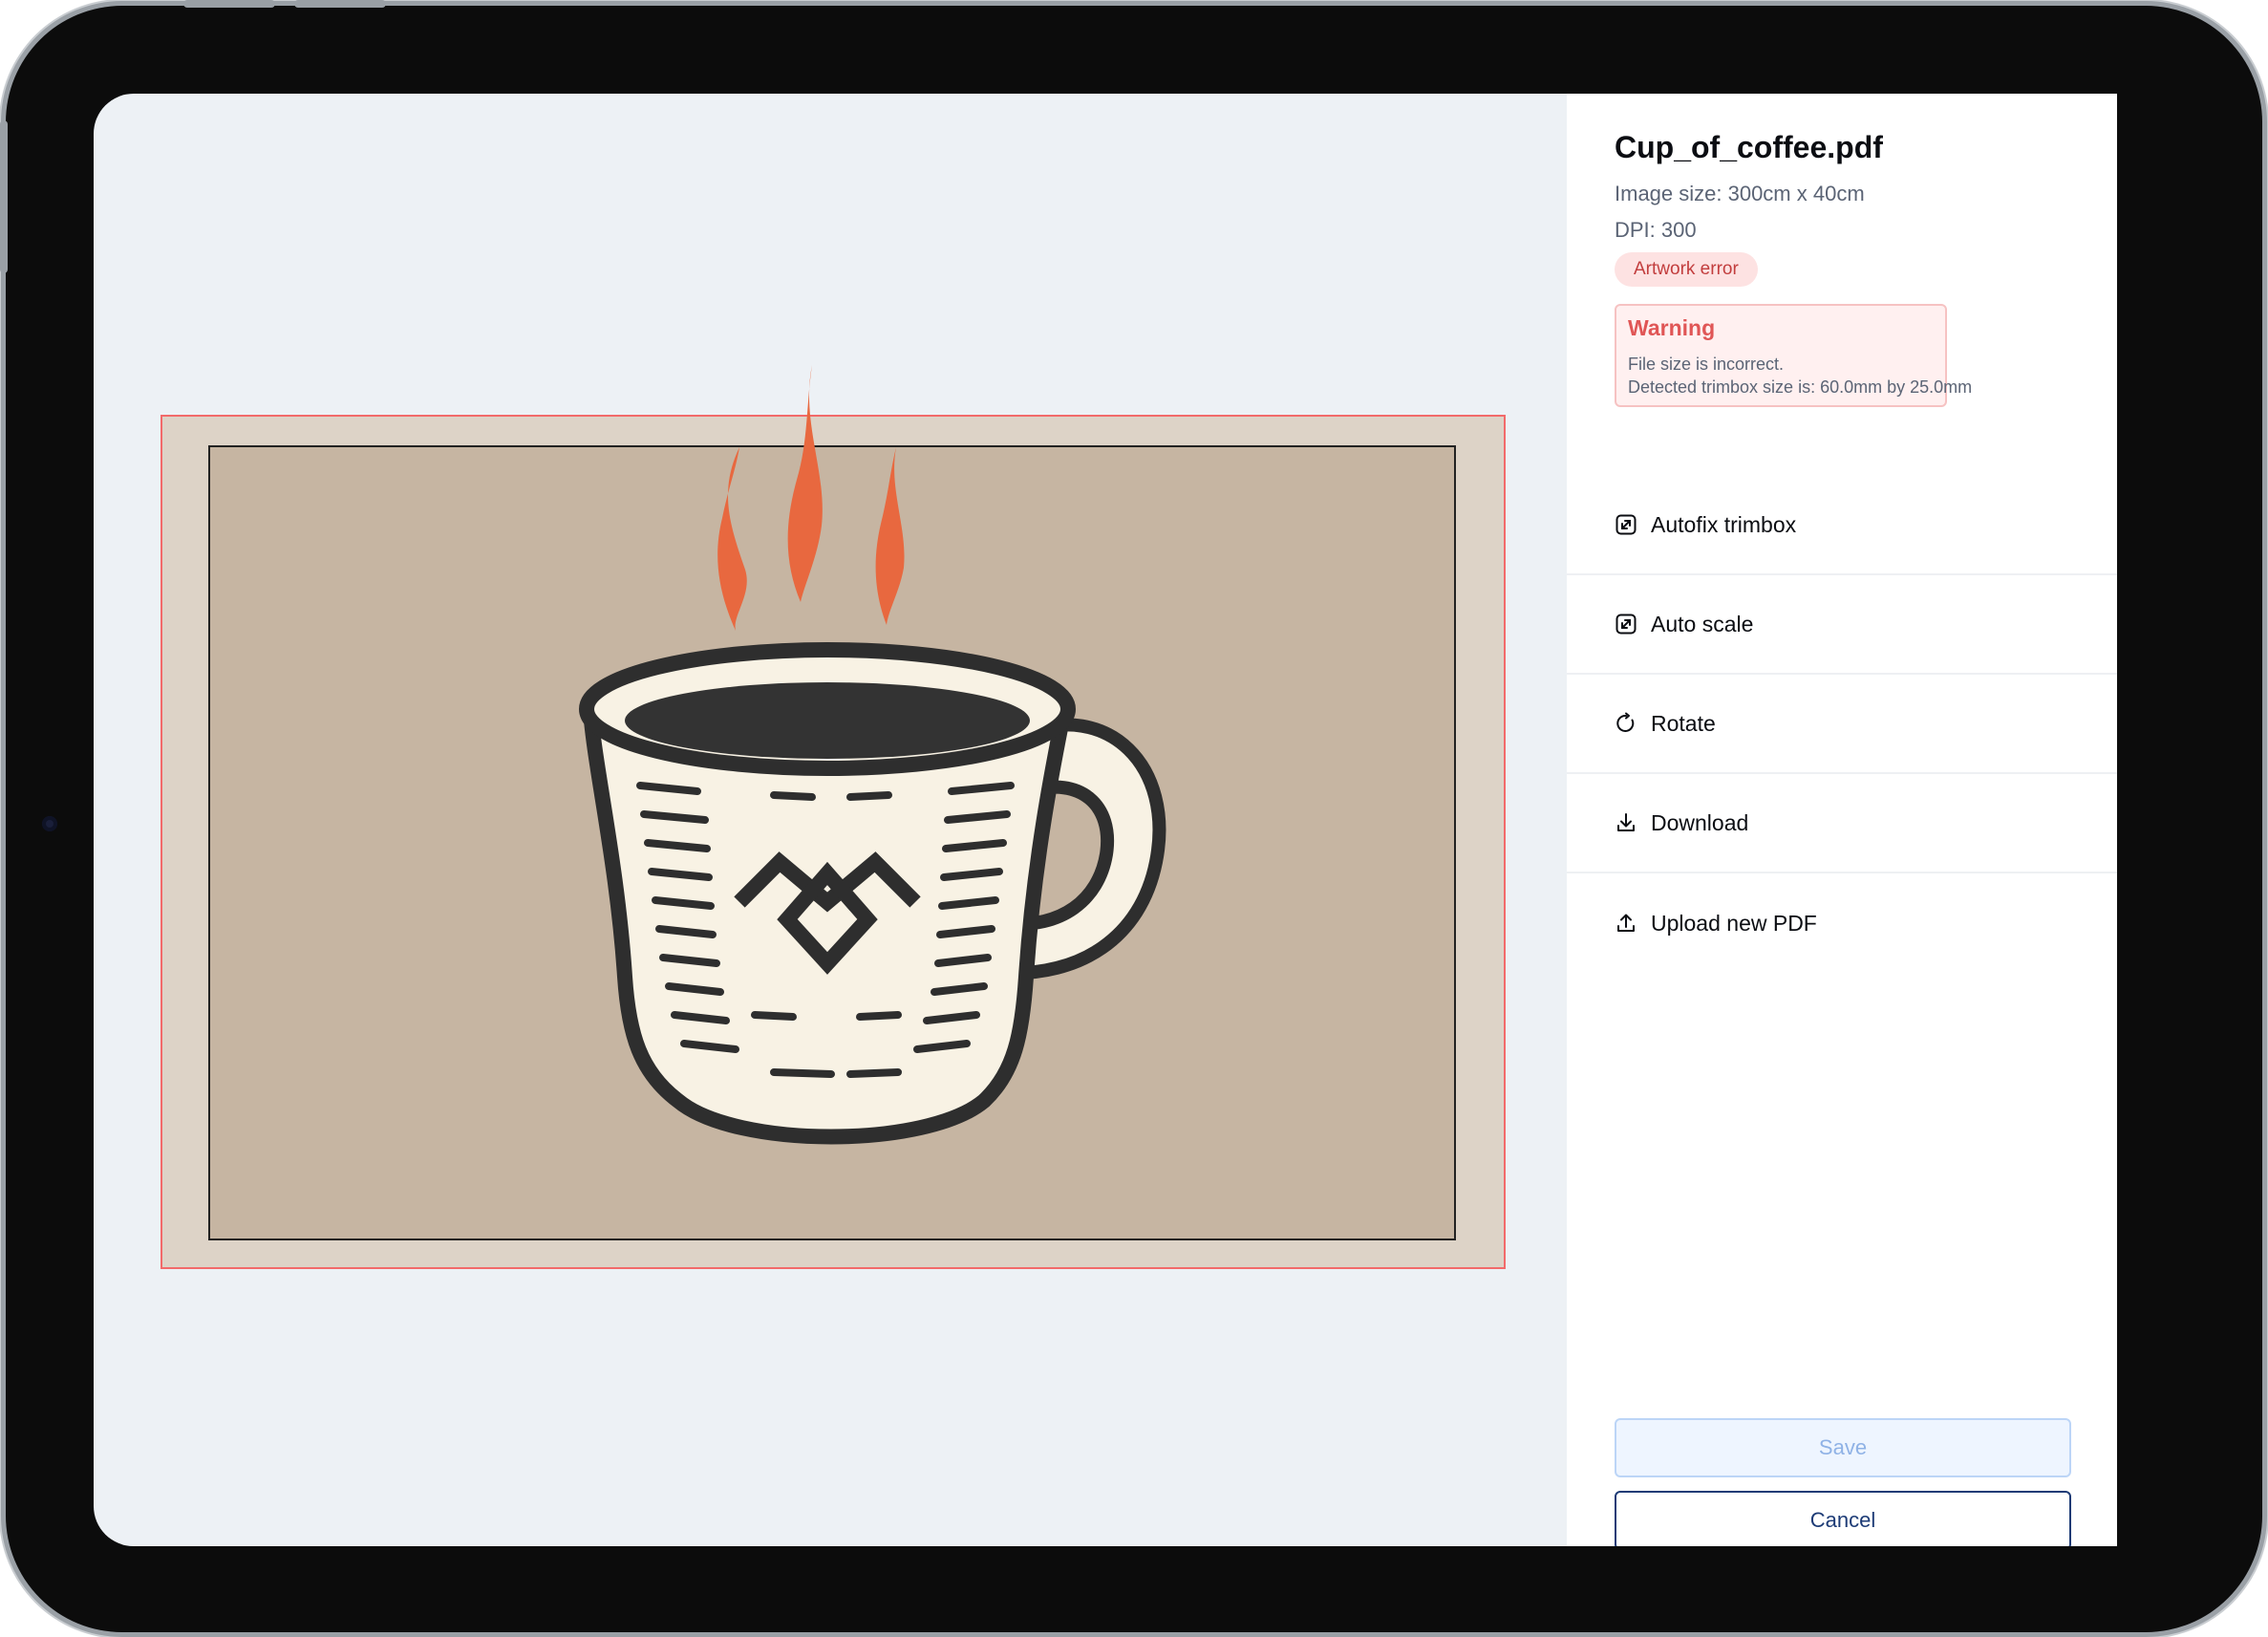 The image size is (2268, 1637). Describe the element at coordinates (1842, 823) in the screenshot. I see `download-action: Download` at that location.